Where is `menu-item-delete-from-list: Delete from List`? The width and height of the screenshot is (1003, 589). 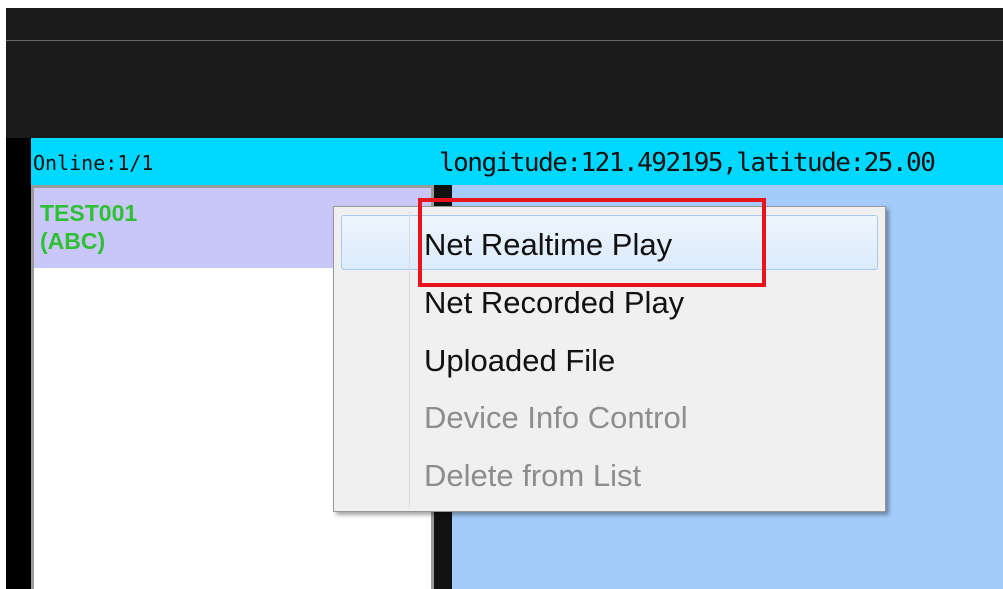 menu-item-delete-from-list: Delete from List is located at coordinates (533, 475).